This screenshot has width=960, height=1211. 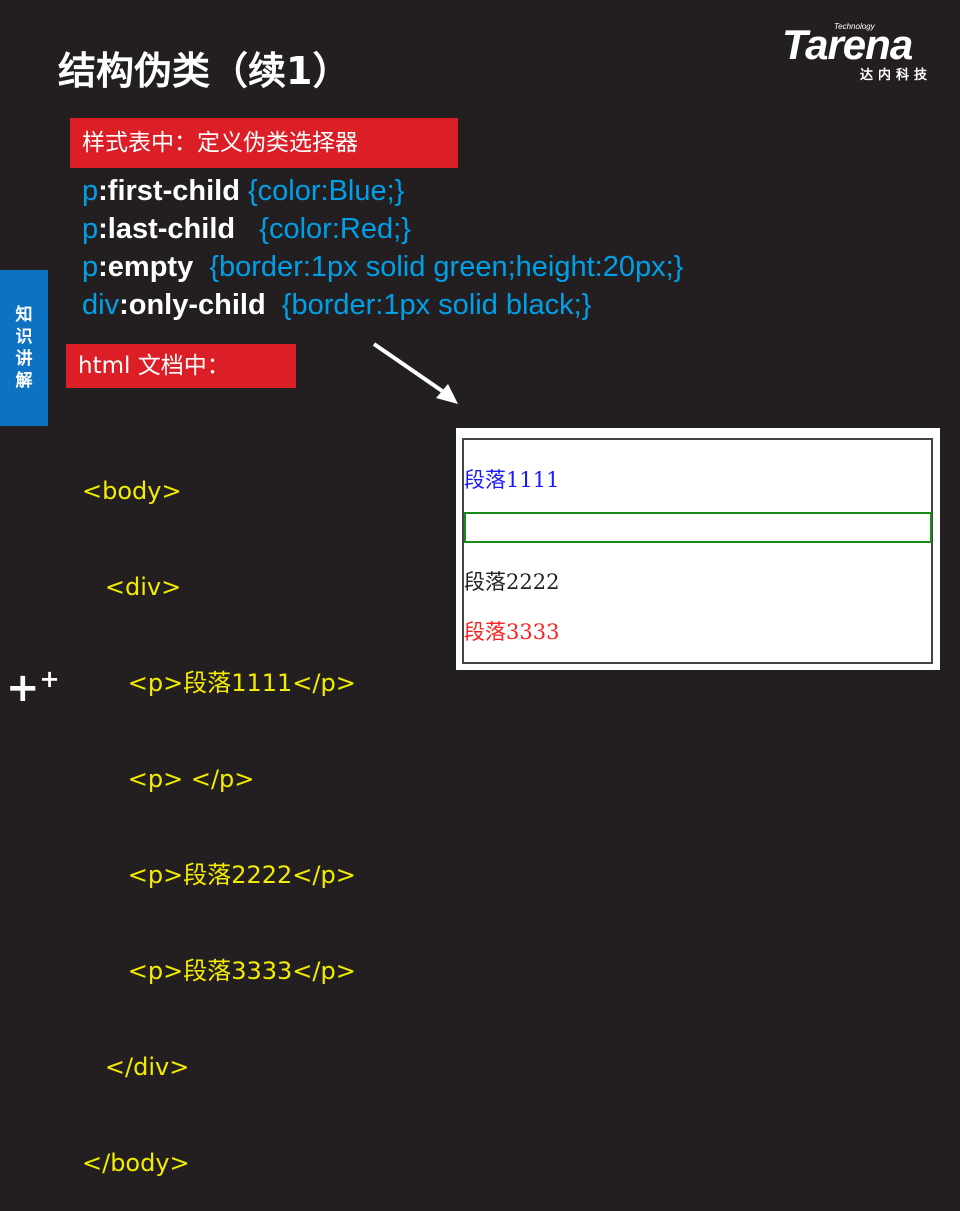 I want to click on code-line: <p>段落2222</p>, so click(x=219, y=875).